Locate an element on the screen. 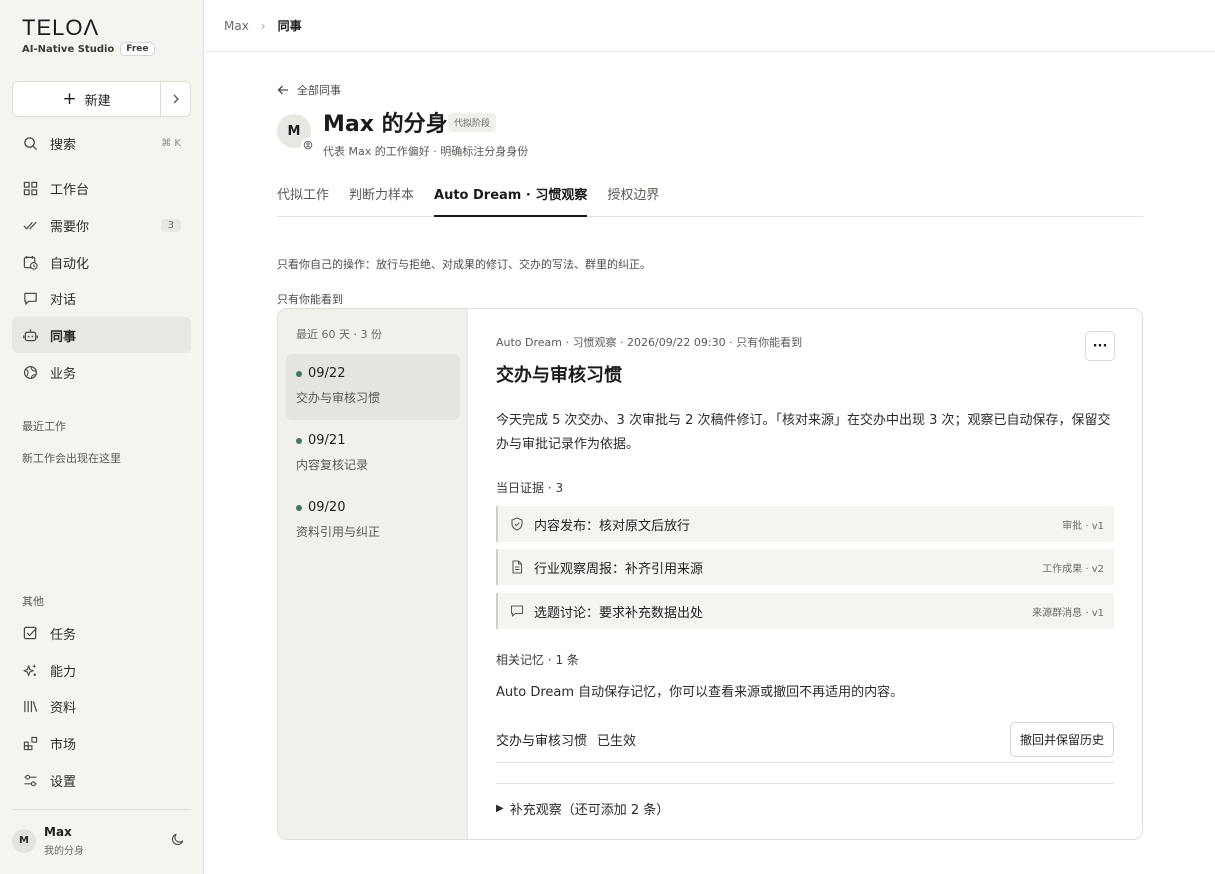  evidence-tag: 来源群消息 · v1 is located at coordinates (1068, 613).